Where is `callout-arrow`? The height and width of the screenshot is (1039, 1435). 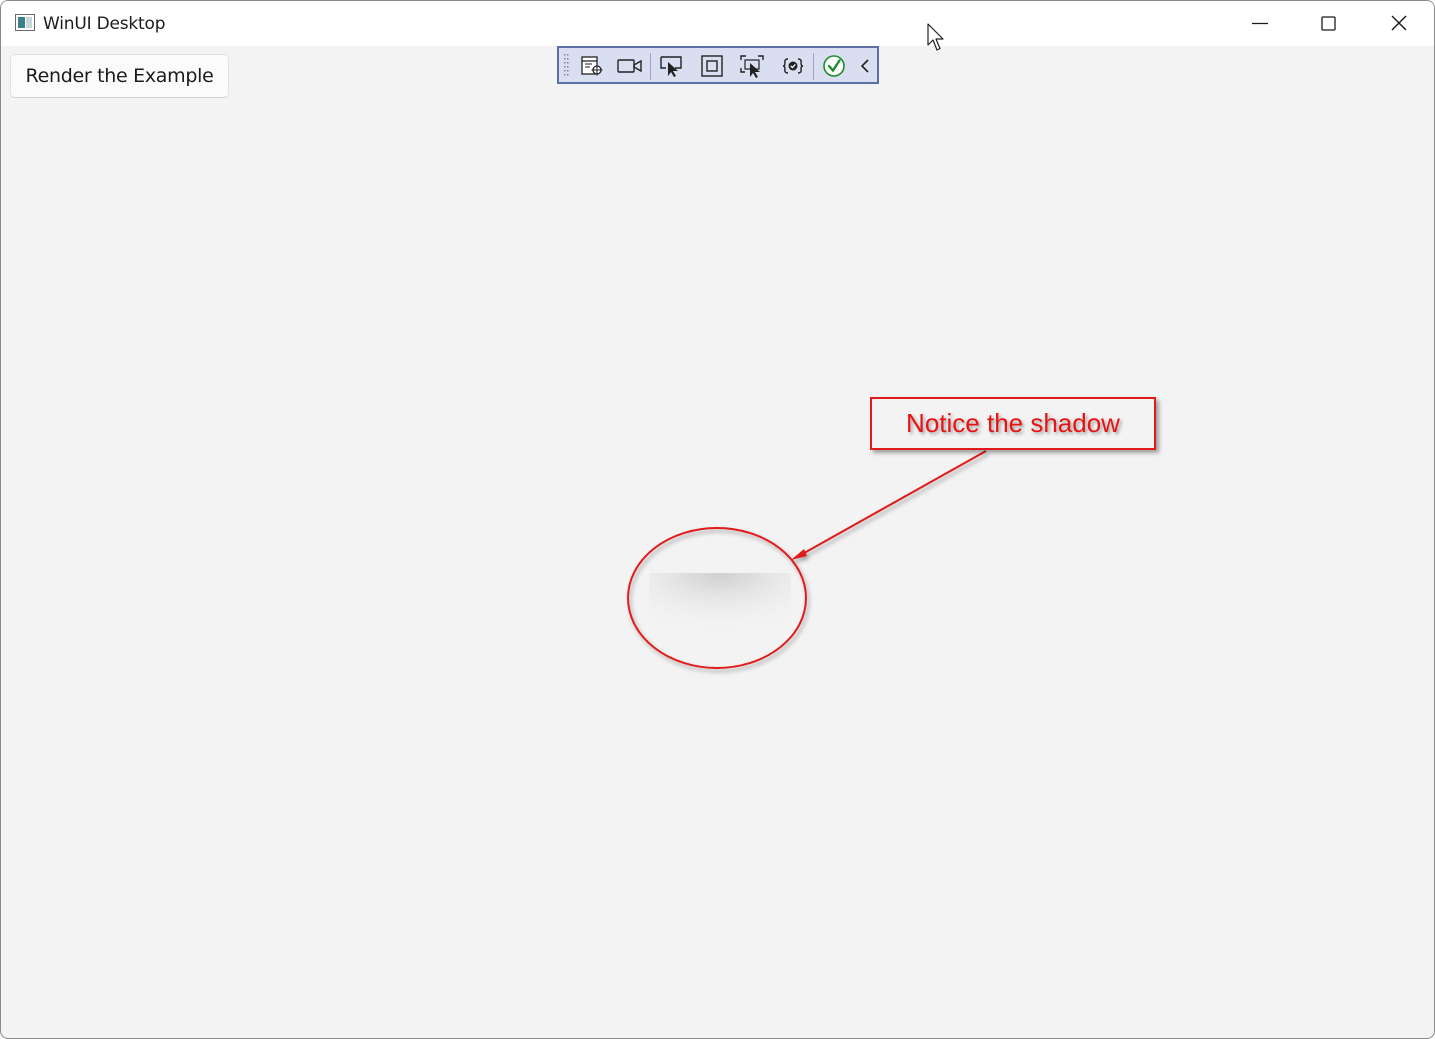
callout-arrow is located at coordinates (889, 505).